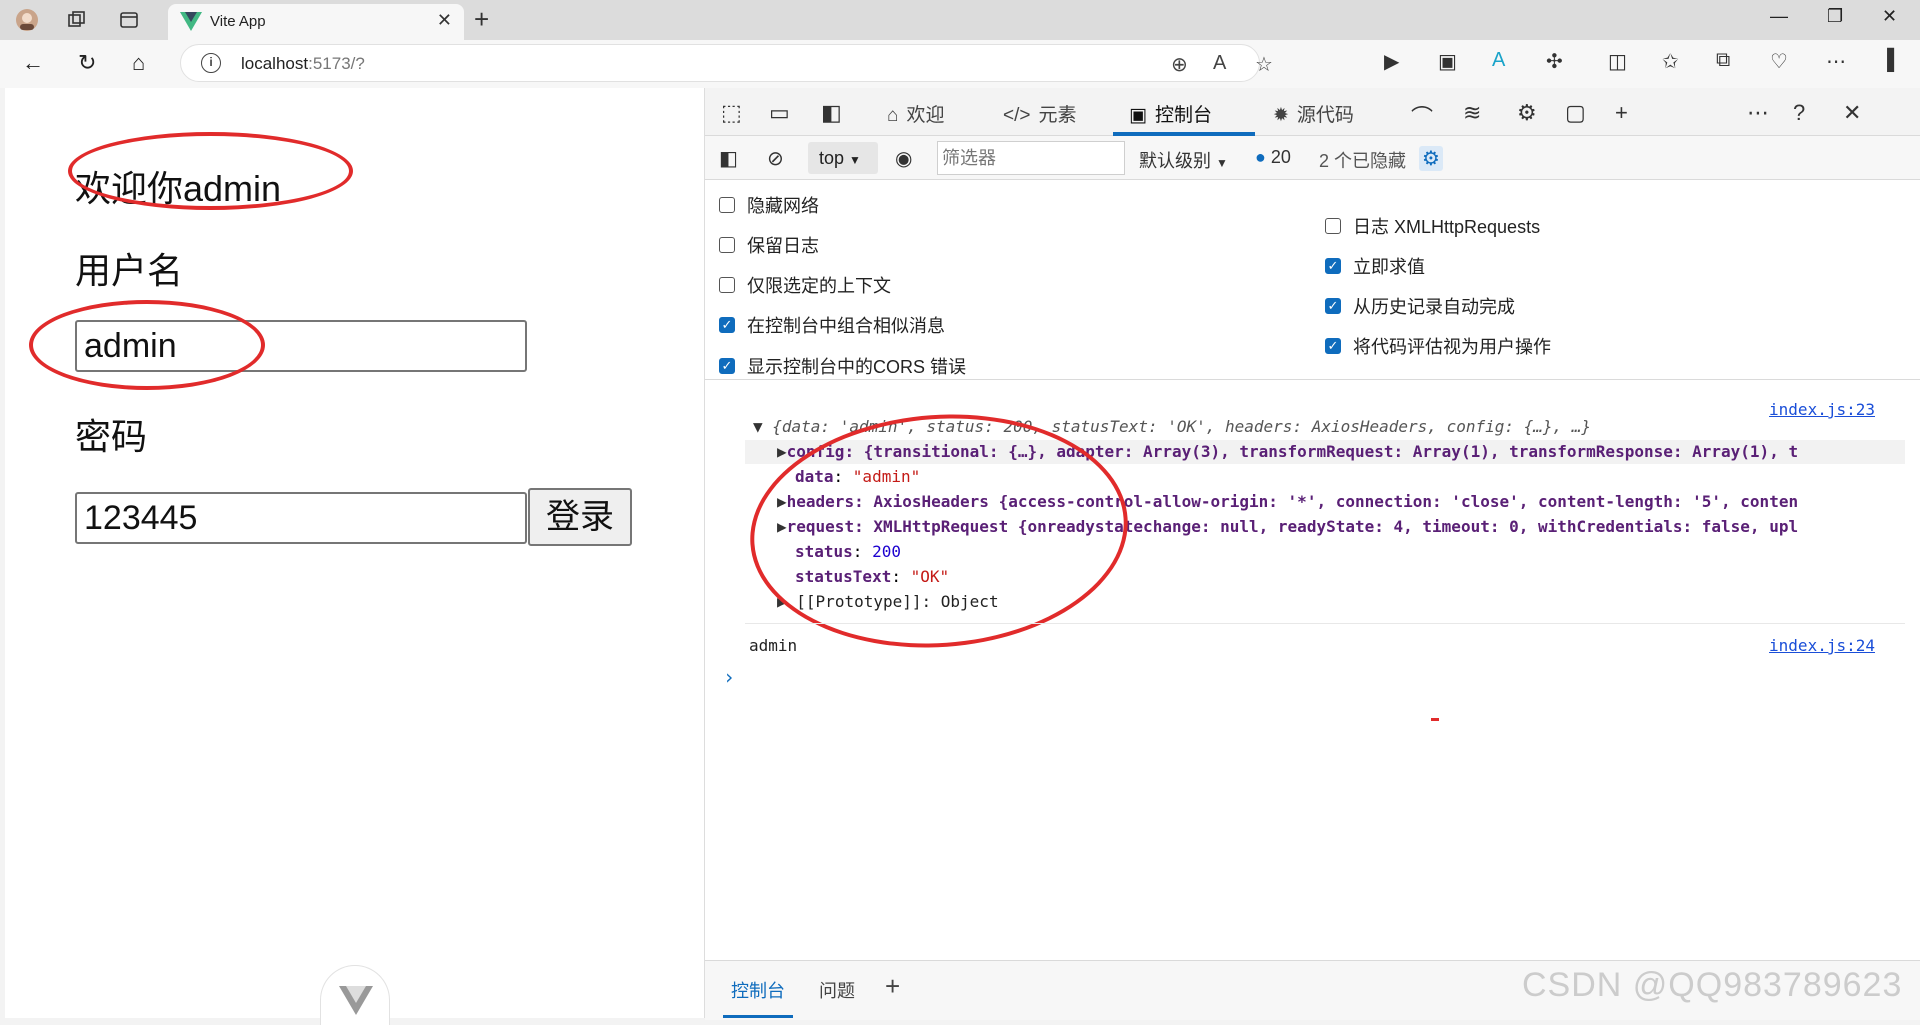 This screenshot has width=1920, height=1025. What do you see at coordinates (892, 986) in the screenshot?
I see `add-drawer-tab-icon: +` at bounding box center [892, 986].